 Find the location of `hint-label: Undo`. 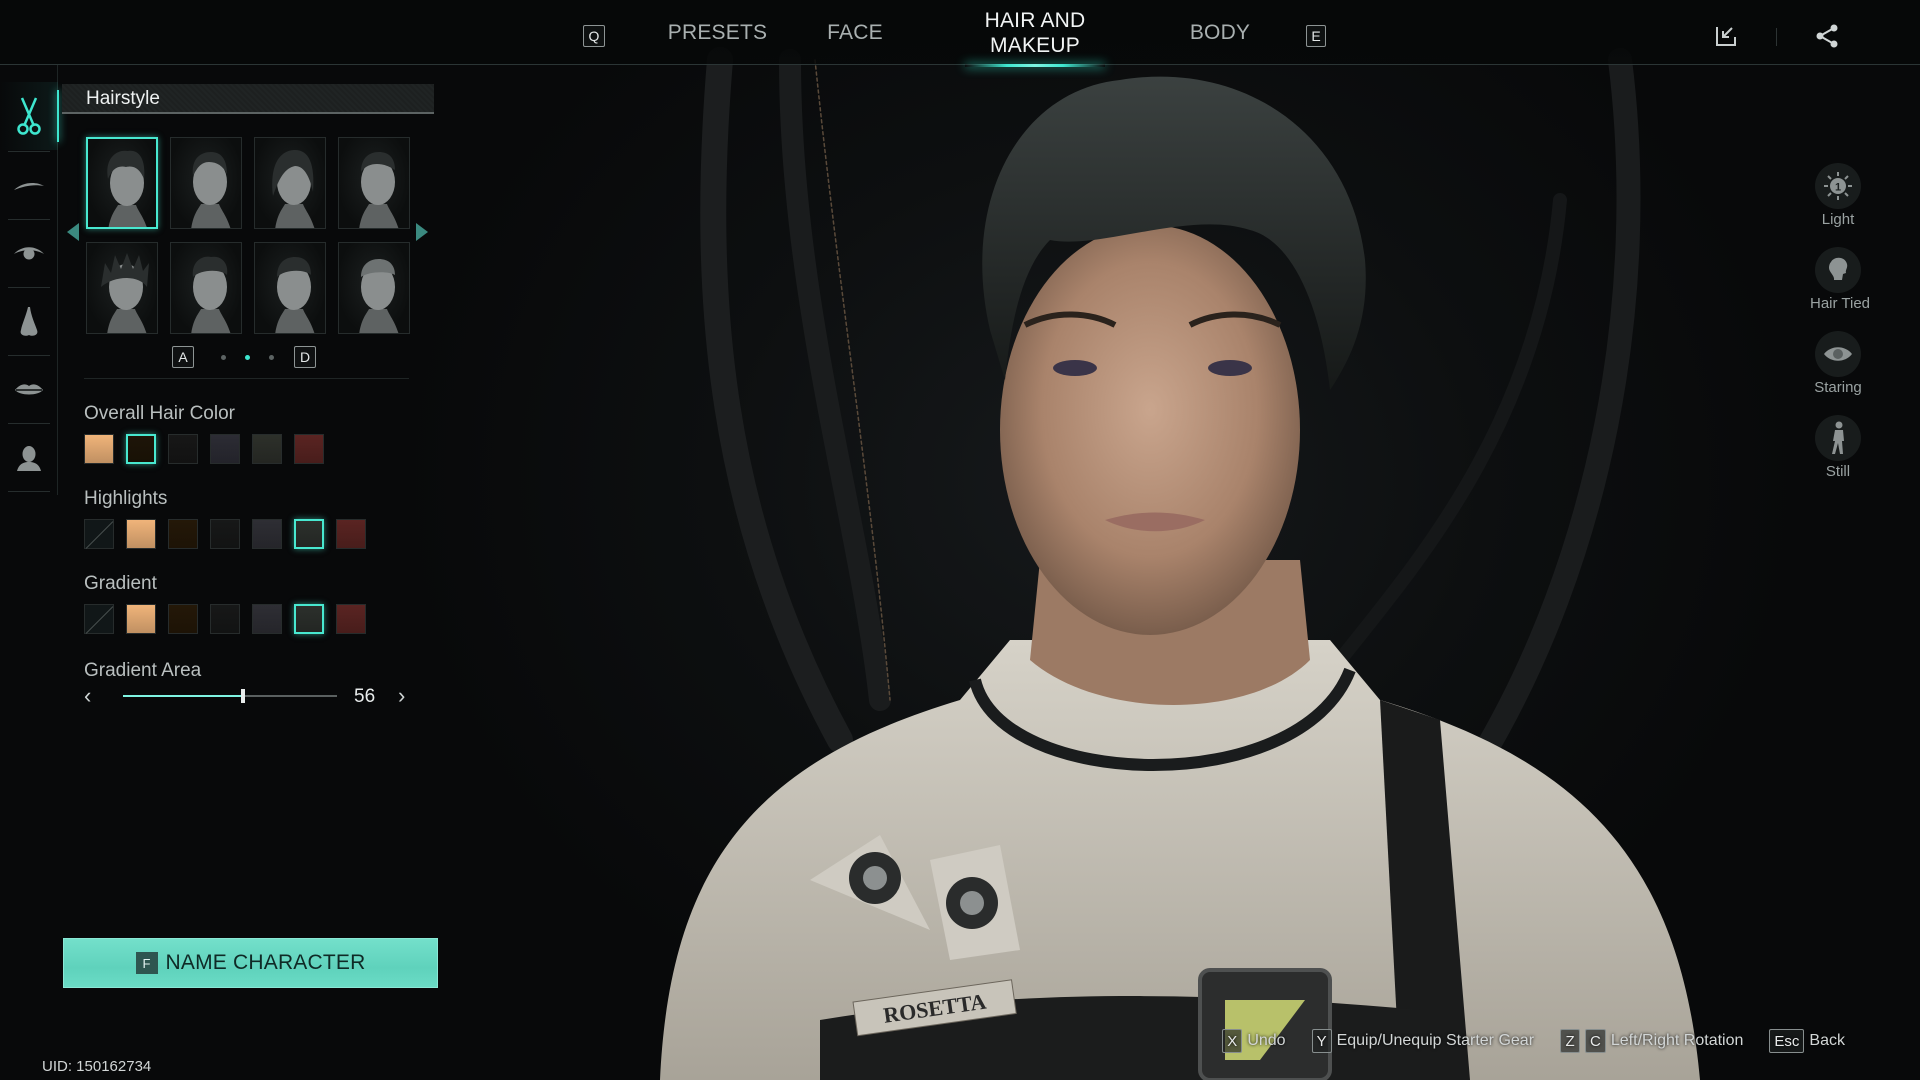

hint-label: Undo is located at coordinates (1266, 1040).